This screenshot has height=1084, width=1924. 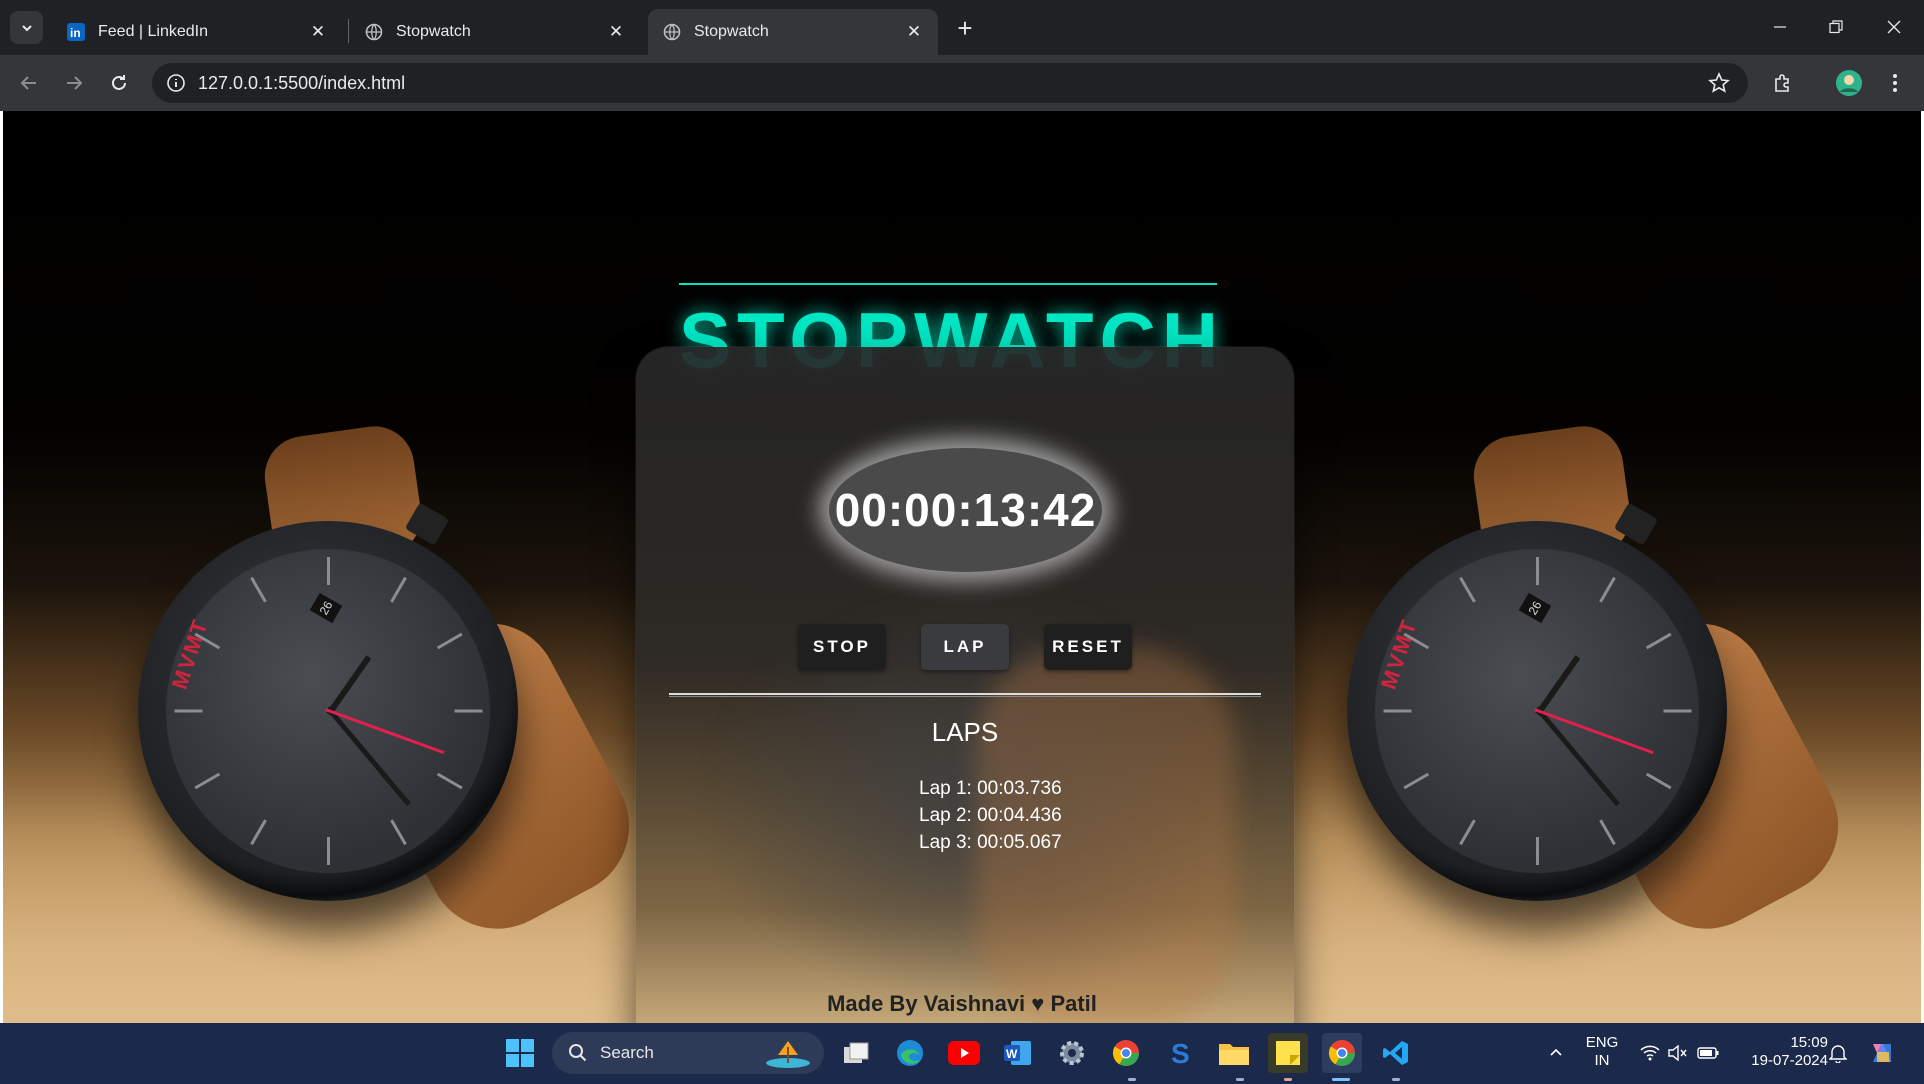 I want to click on restore-button, so click(x=1836, y=27).